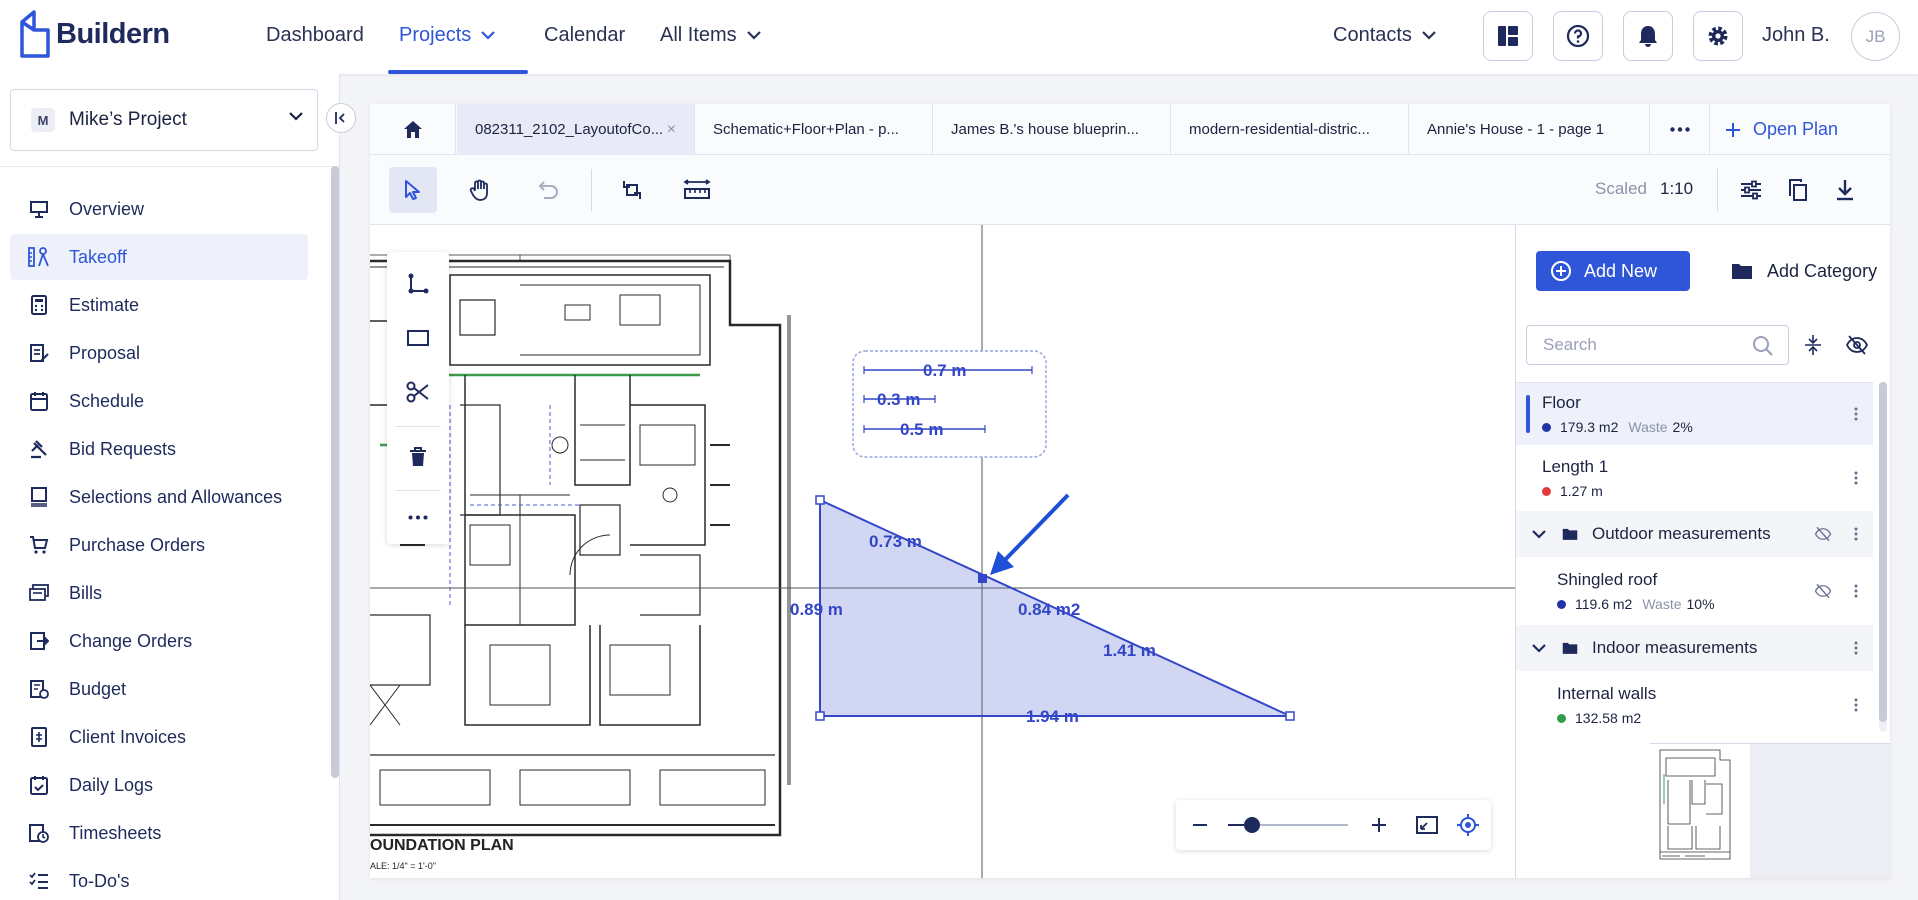  Describe the element at coordinates (447, 35) in the screenshot. I see `nav-projects: Projects` at that location.